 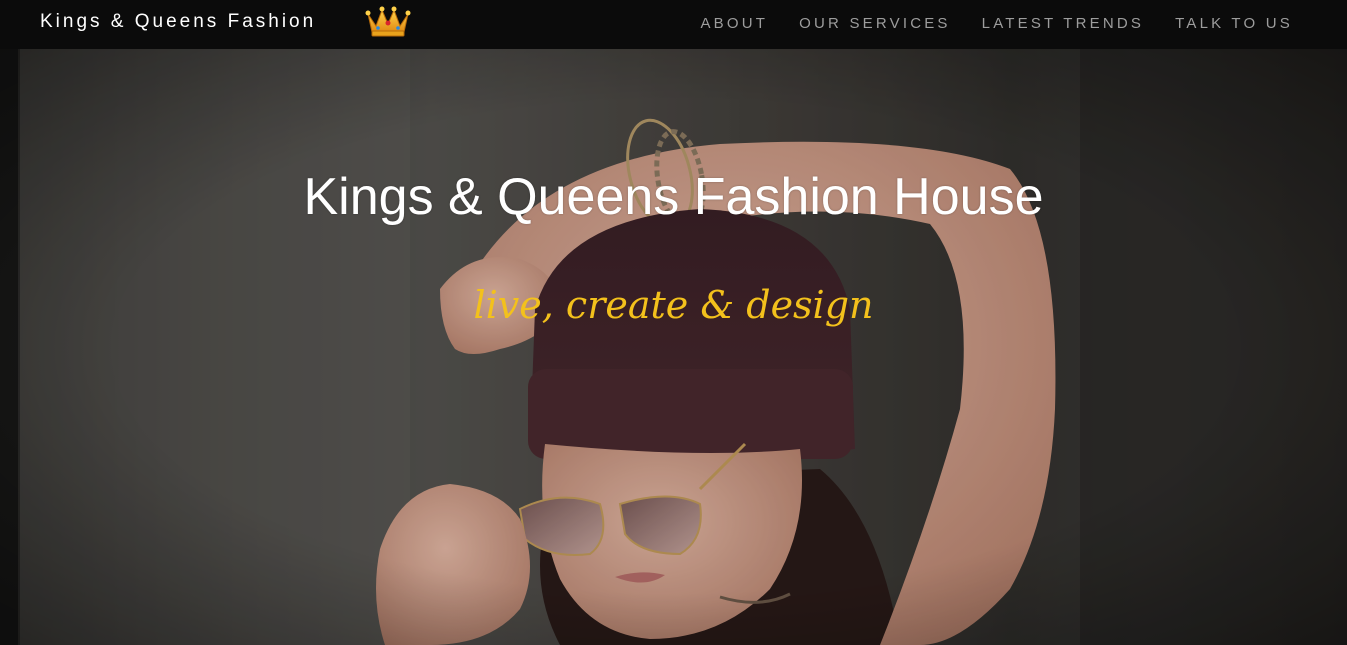 I want to click on brand-link: Kings & Queens Fashion, so click(x=178, y=22).